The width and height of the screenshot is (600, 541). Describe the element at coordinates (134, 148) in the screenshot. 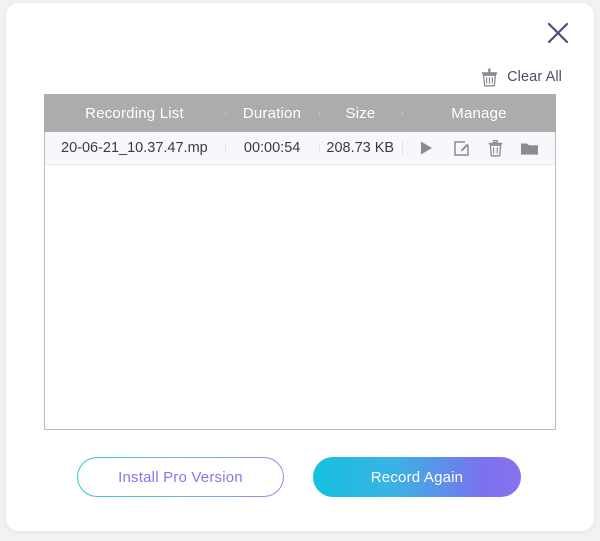

I see `cell-file-name: 20-06-21_10.37.47.mp` at that location.